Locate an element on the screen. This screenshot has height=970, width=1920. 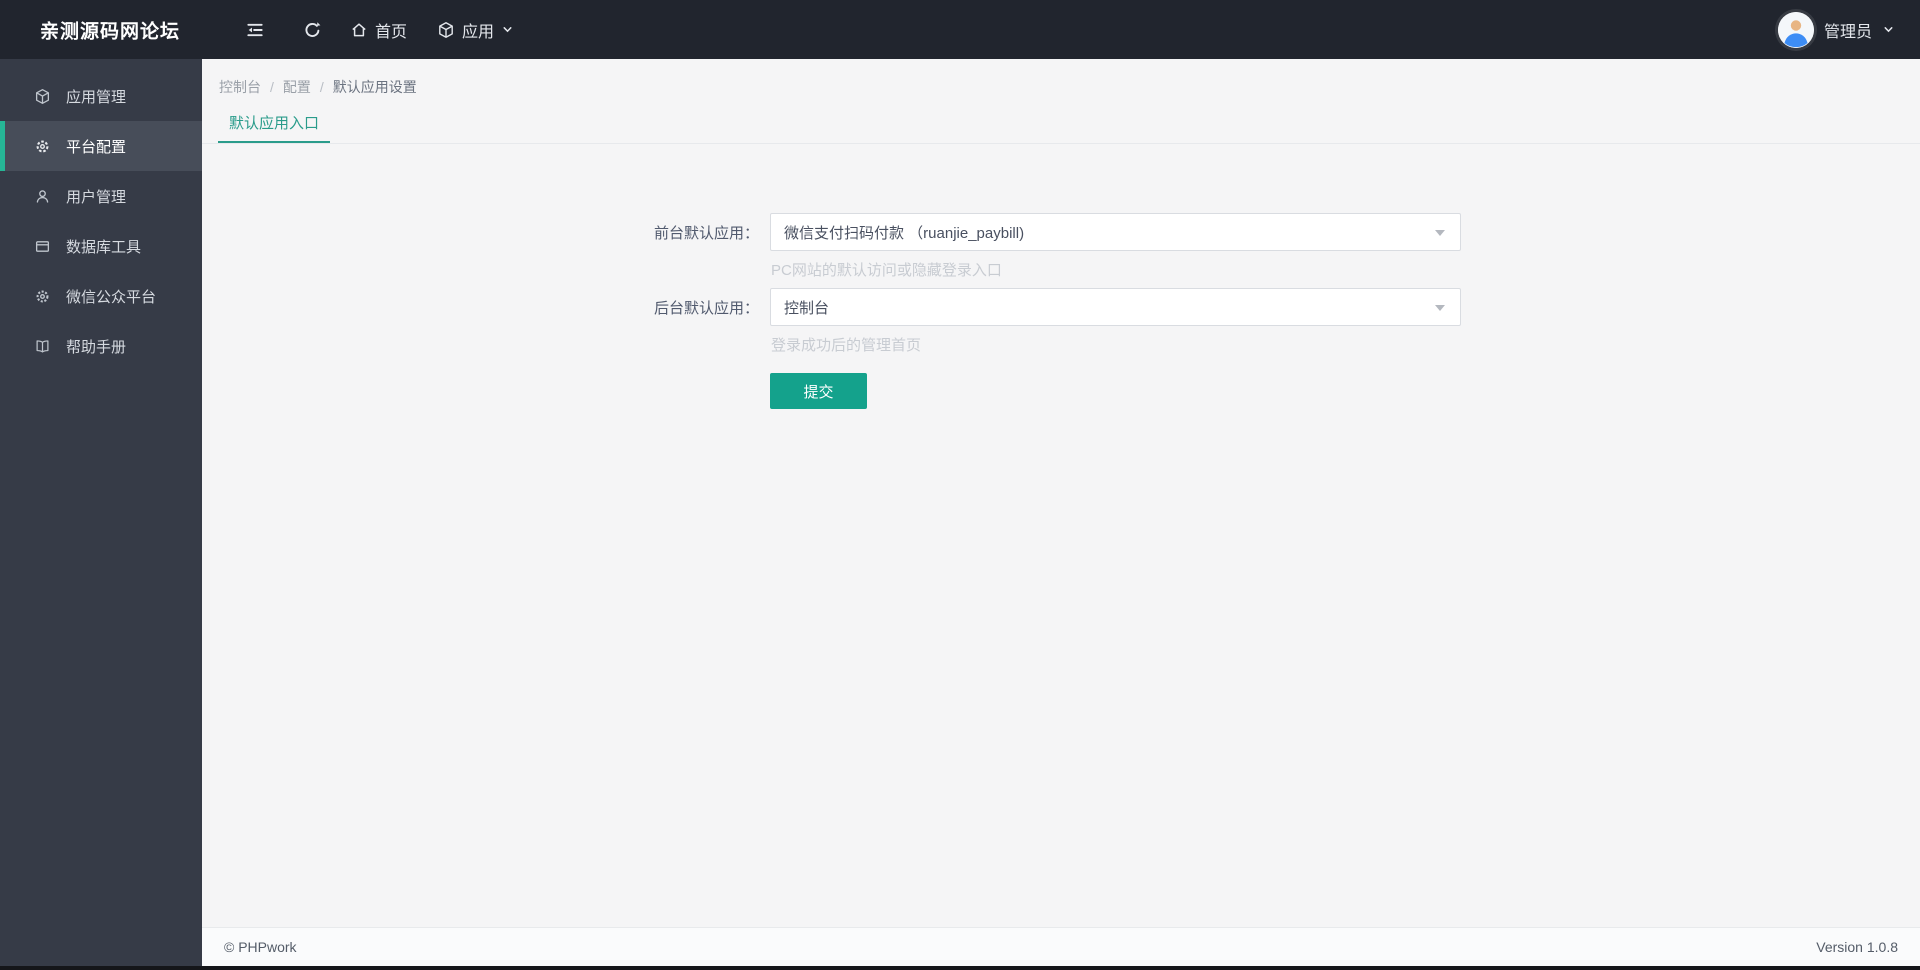
topbar: 亲测源码网论坛 首页 应用 管理员 is located at coordinates (960, 29).